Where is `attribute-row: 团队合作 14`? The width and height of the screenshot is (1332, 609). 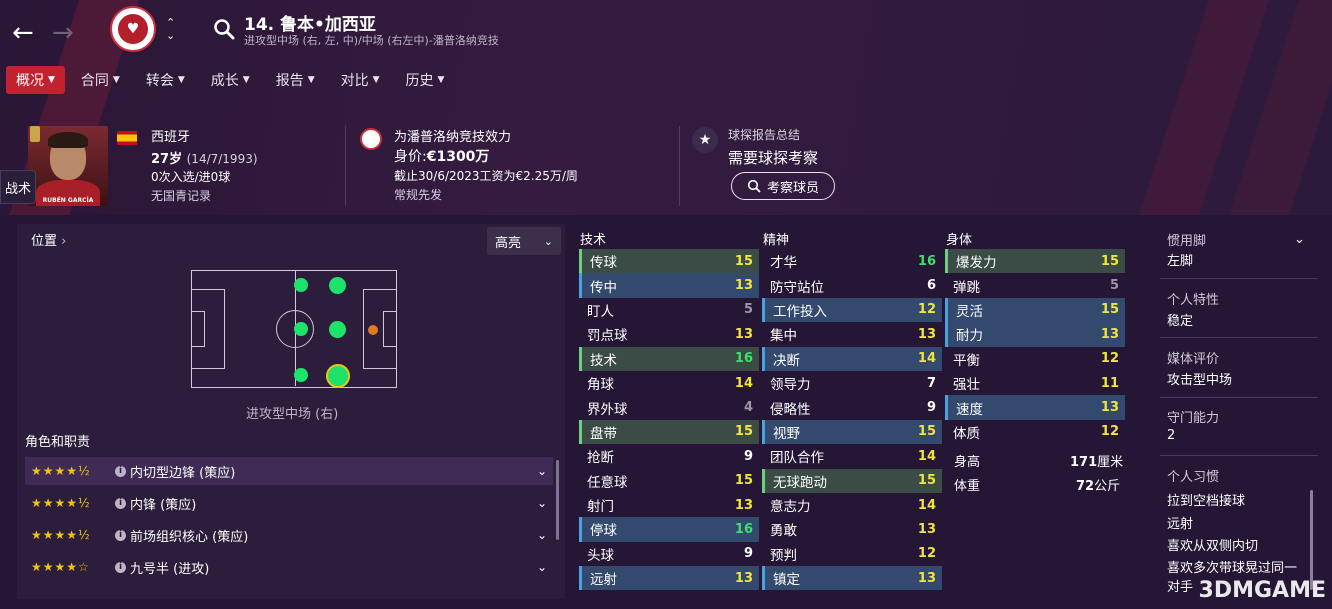
attribute-row: 团队合作 14 is located at coordinates (852, 456).